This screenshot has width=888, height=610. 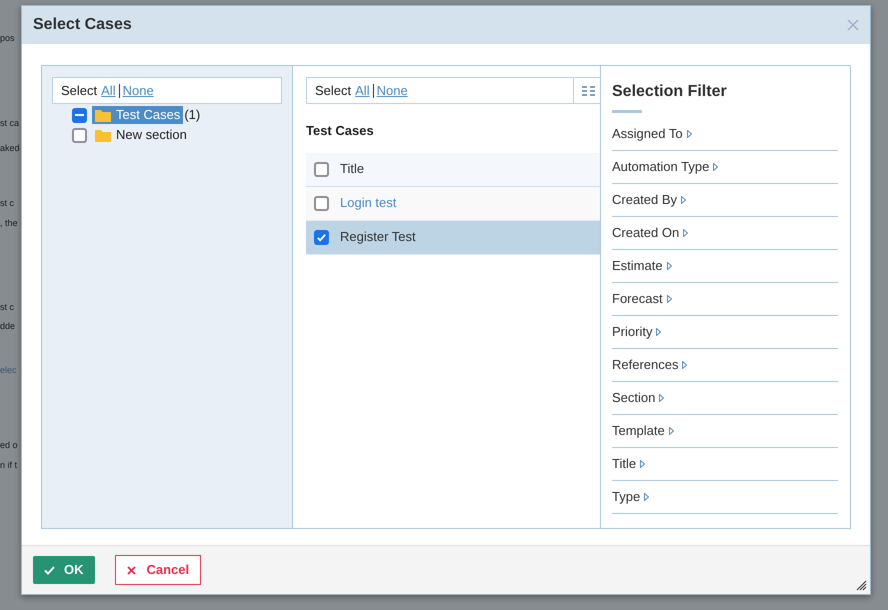 What do you see at coordinates (82, 25) in the screenshot?
I see `dialog-title: Select Cases` at bounding box center [82, 25].